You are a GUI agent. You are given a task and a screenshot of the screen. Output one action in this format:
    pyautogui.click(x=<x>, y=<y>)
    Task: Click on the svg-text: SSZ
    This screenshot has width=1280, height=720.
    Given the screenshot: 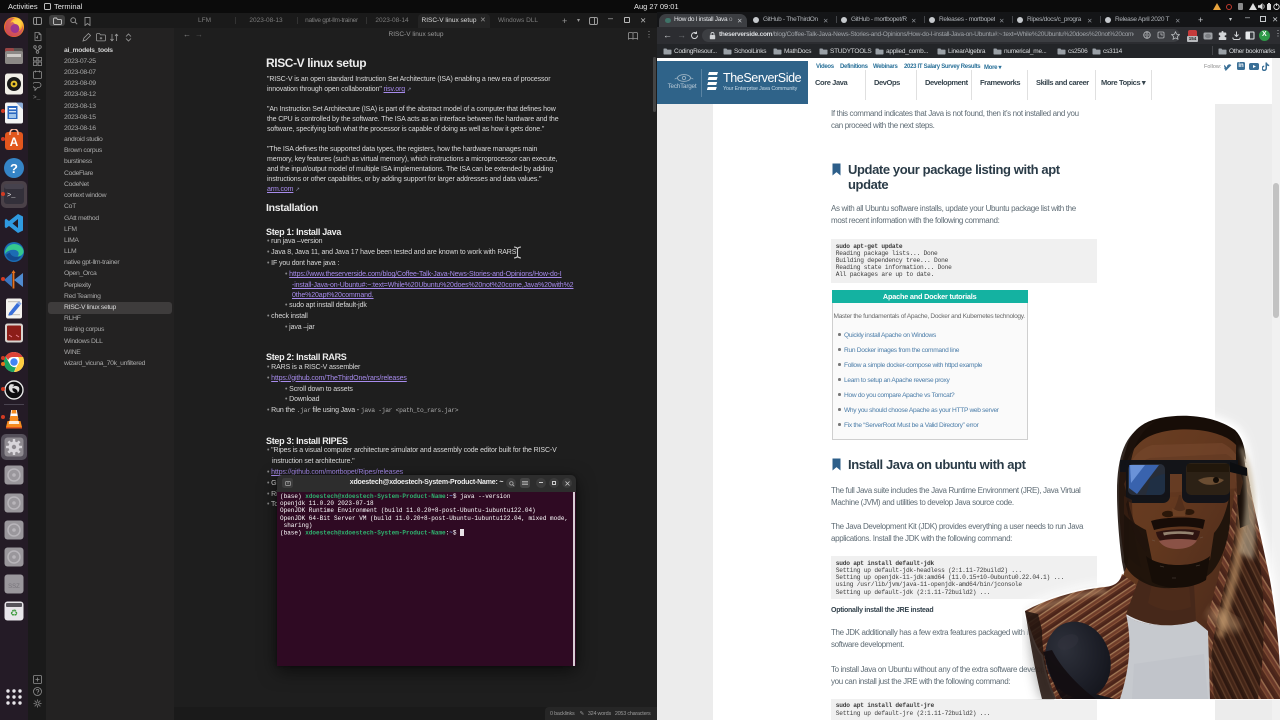 What is the action you would take?
    pyautogui.click(x=14, y=587)
    